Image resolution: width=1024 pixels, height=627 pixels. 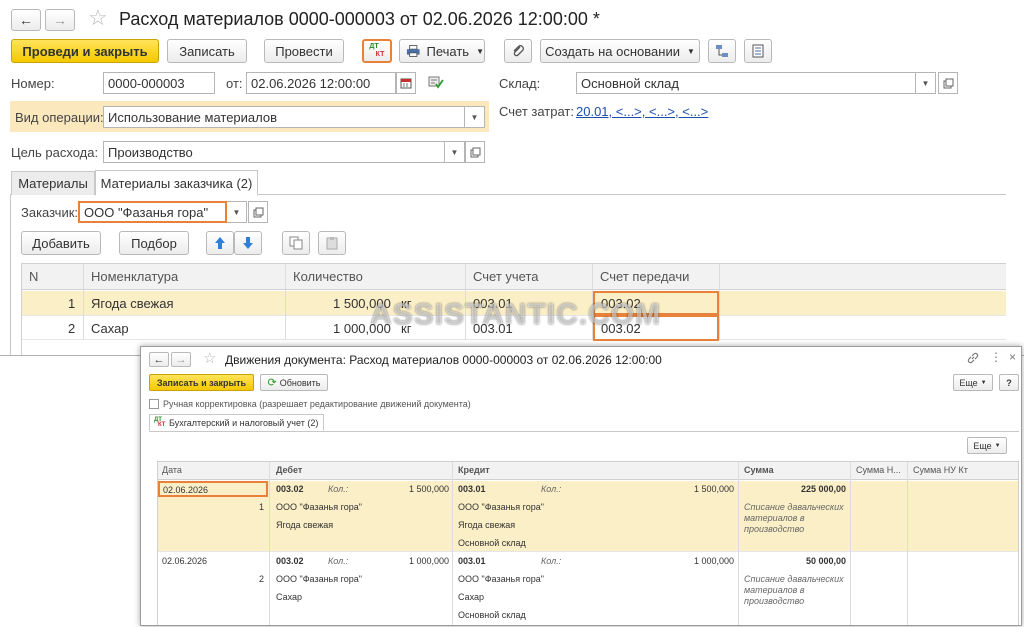 What do you see at coordinates (471, 597) in the screenshot?
I see `credit-subconto-2: Сахар` at bounding box center [471, 597].